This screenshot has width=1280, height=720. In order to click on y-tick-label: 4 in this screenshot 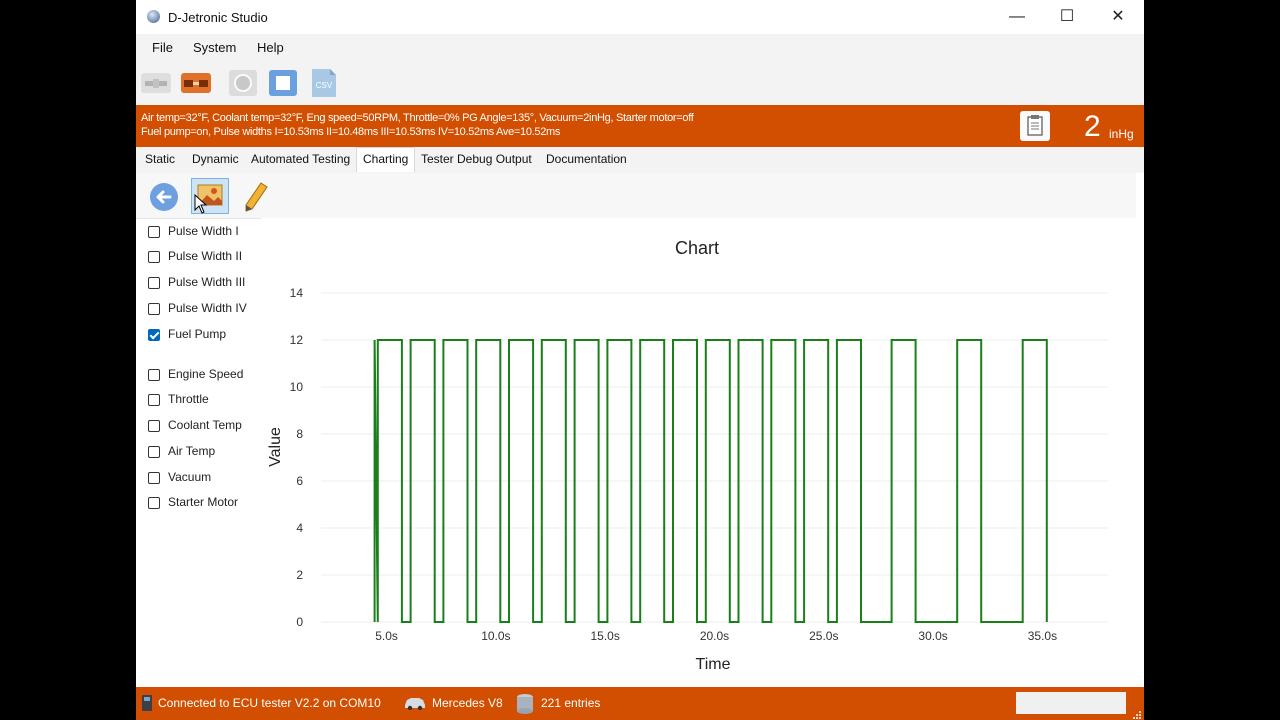, I will do `click(299, 528)`.